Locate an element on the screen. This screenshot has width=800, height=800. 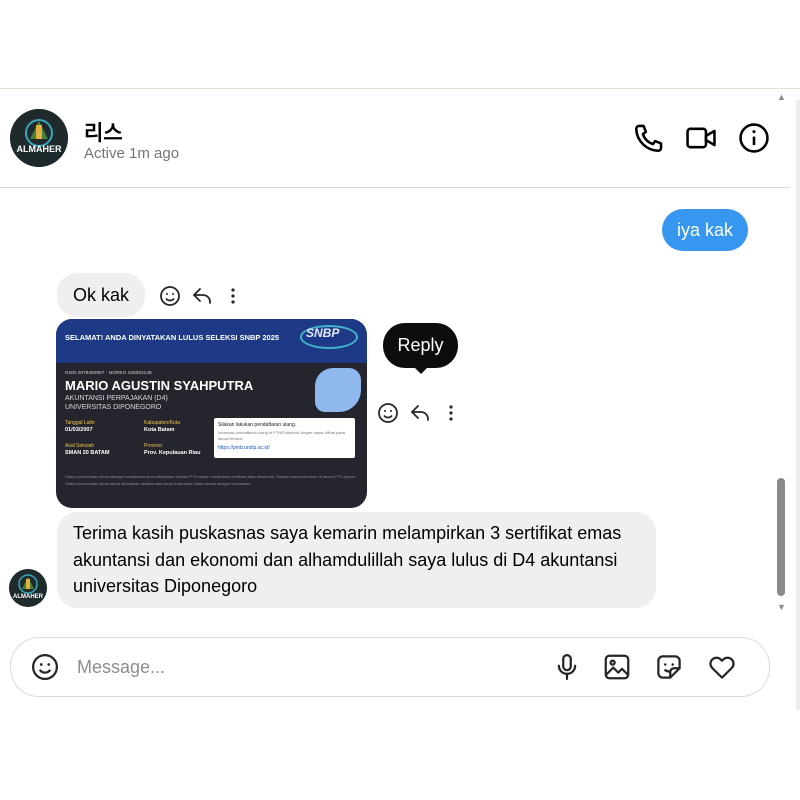
image-birth-label: Tanggal Lahir is located at coordinates (80, 423).